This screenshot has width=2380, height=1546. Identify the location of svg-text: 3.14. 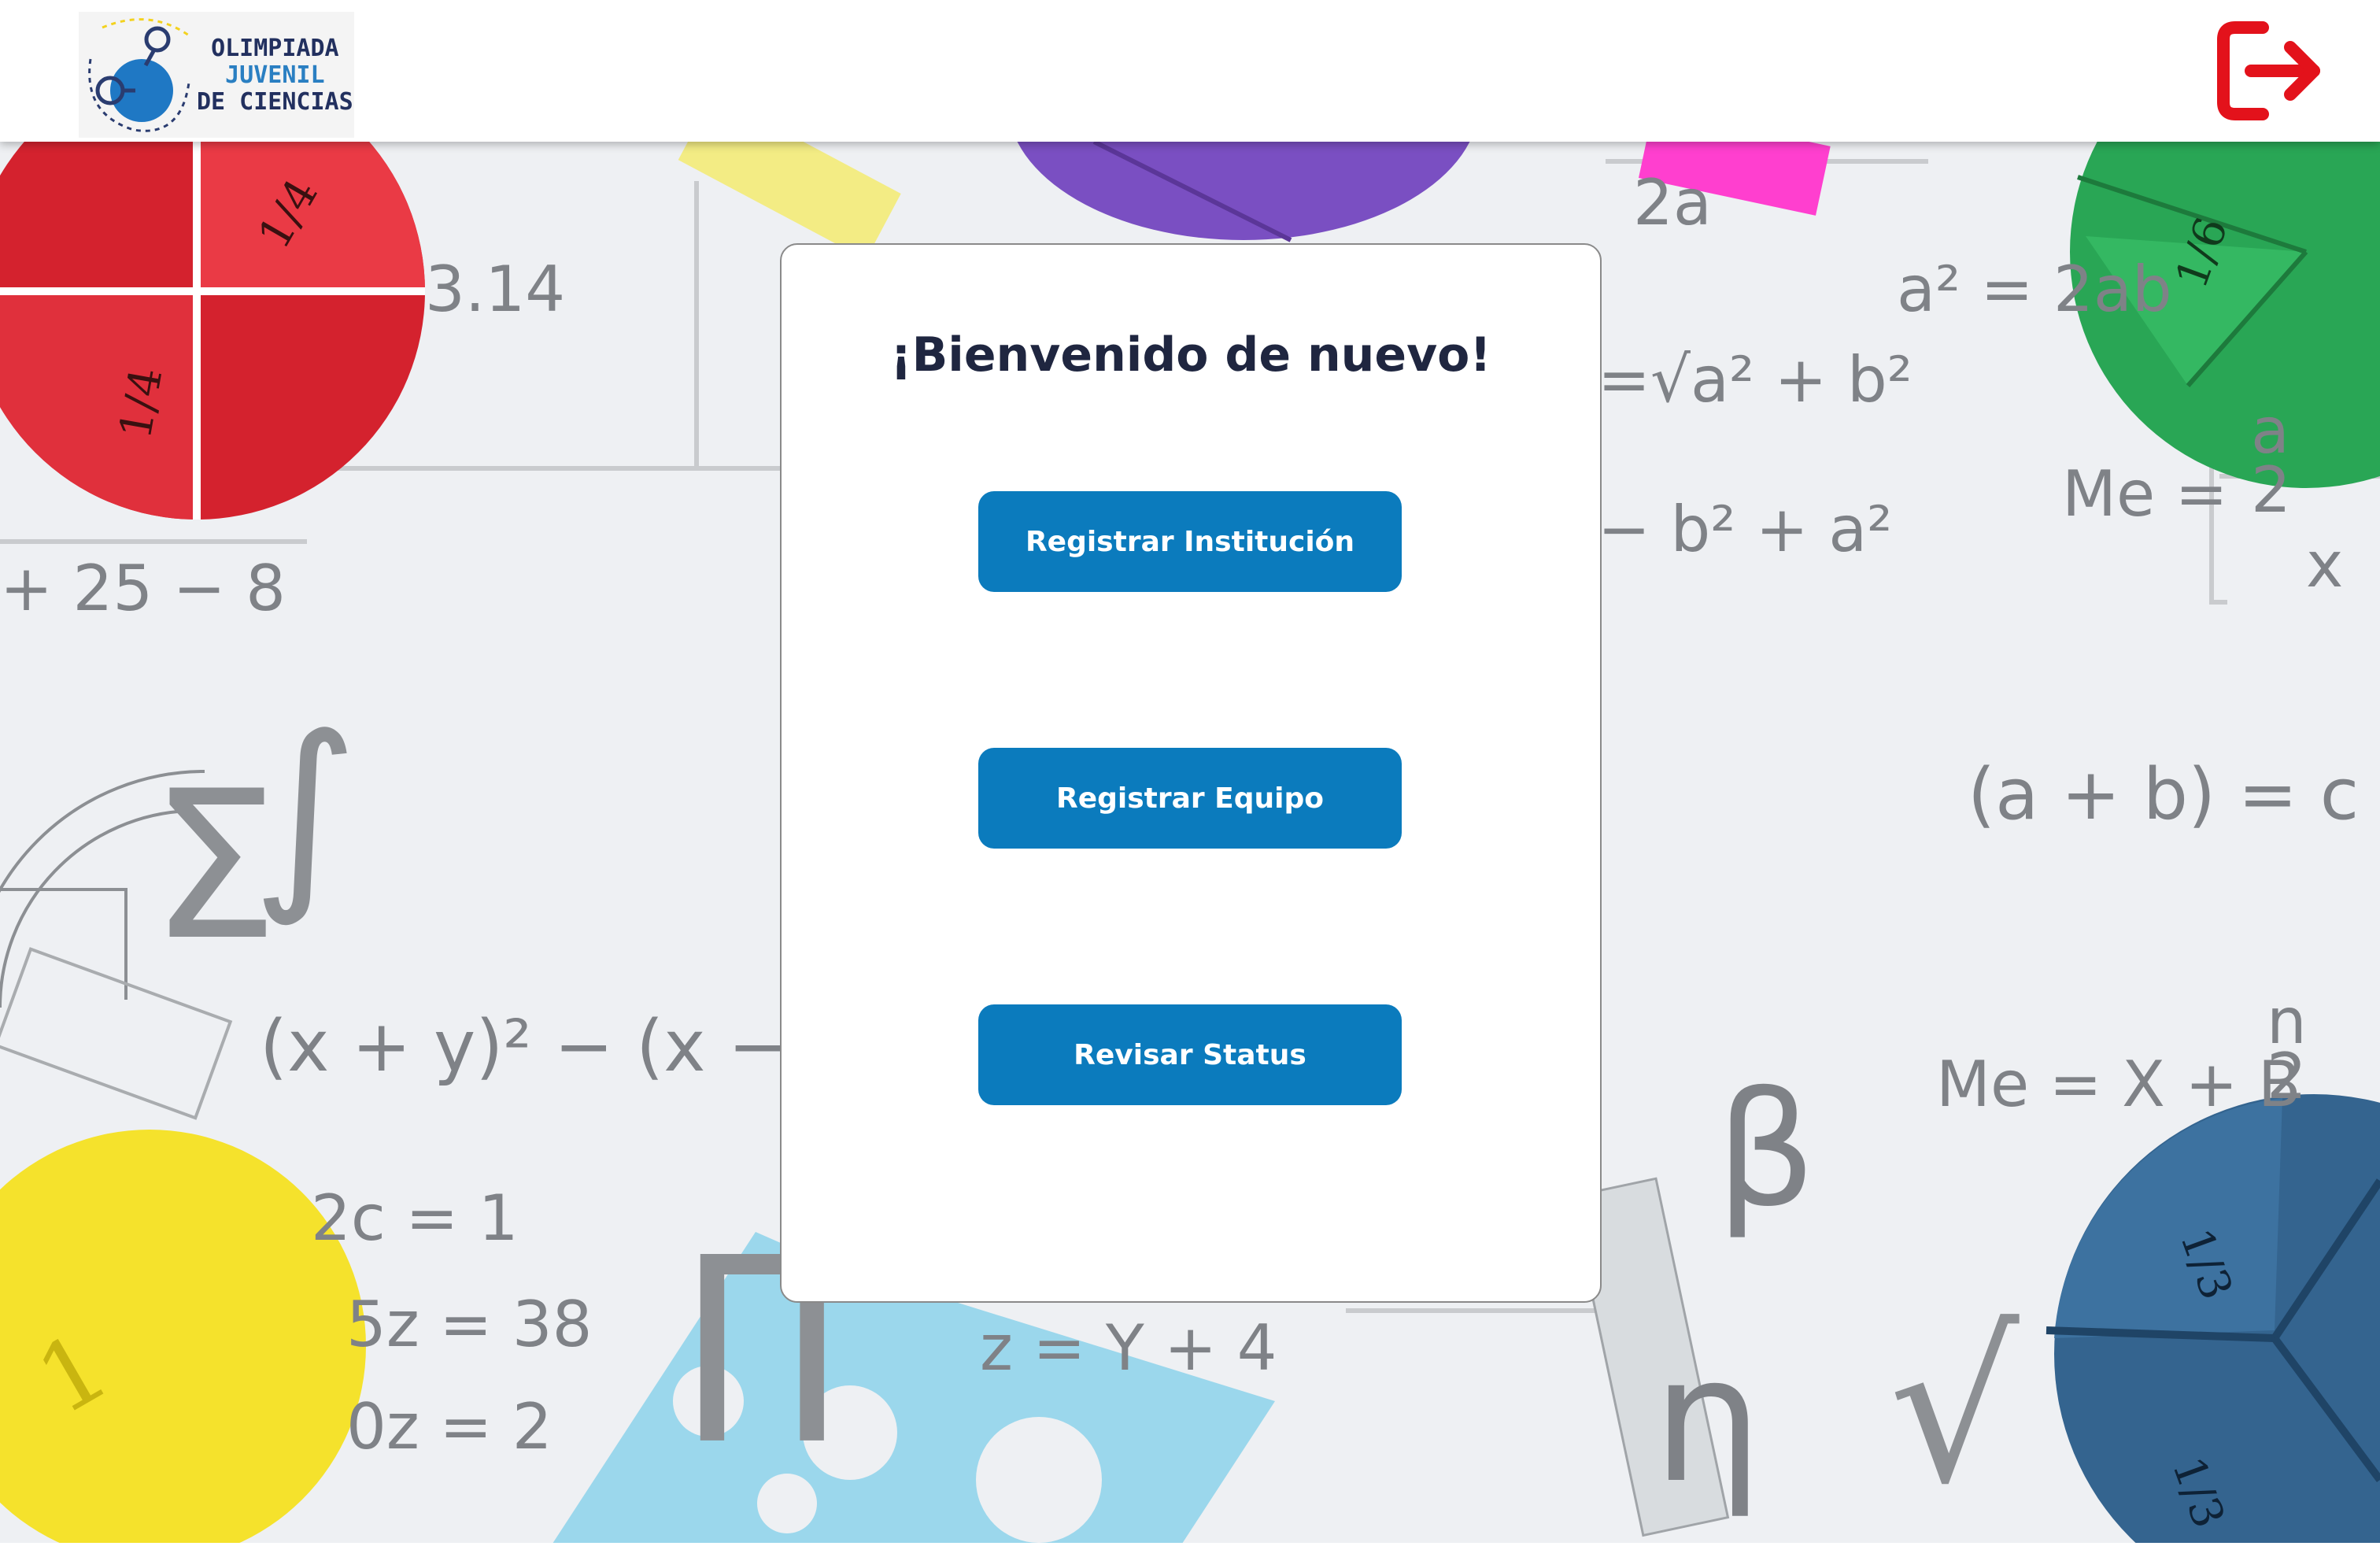
(495, 289).